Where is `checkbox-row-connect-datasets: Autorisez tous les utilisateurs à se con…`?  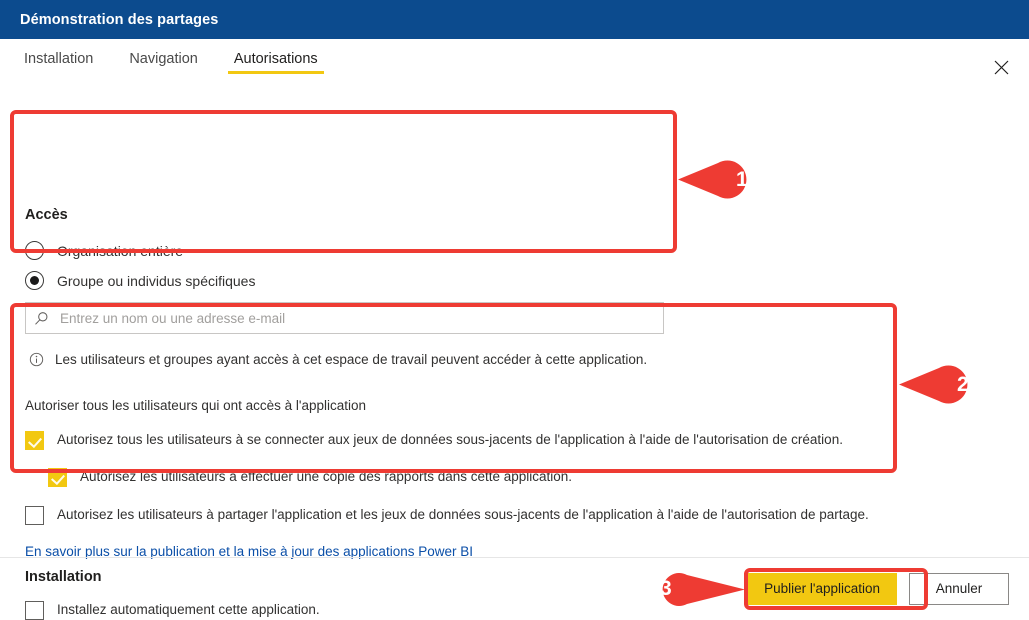 checkbox-row-connect-datasets: Autorisez tous les utilisateurs à se con… is located at coordinates (452, 440).